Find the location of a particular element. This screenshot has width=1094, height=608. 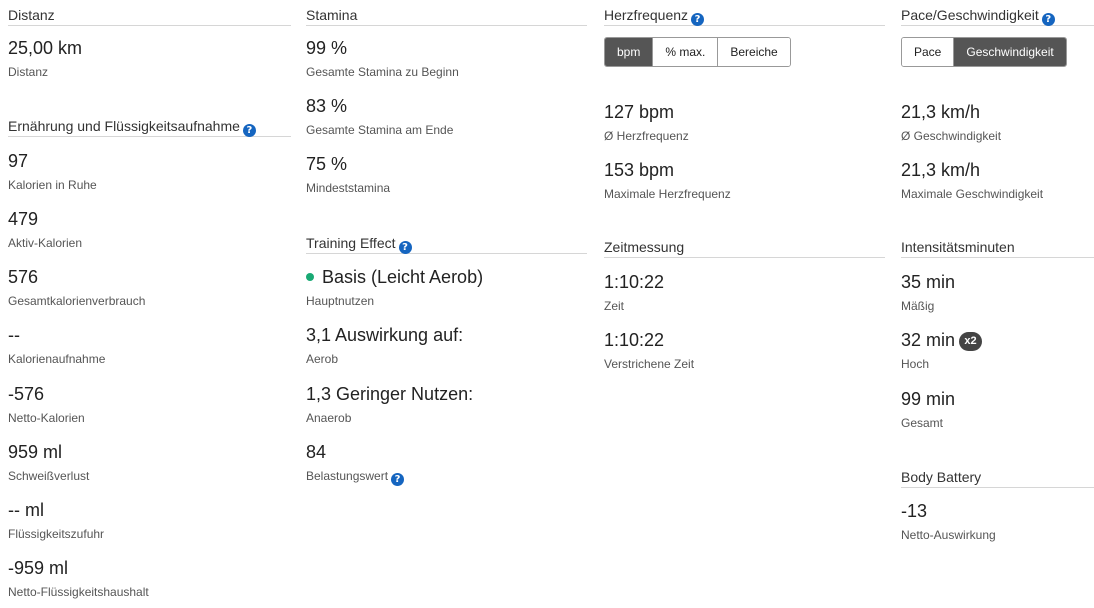

section-title-stamina: Stamina is located at coordinates (446, 13).